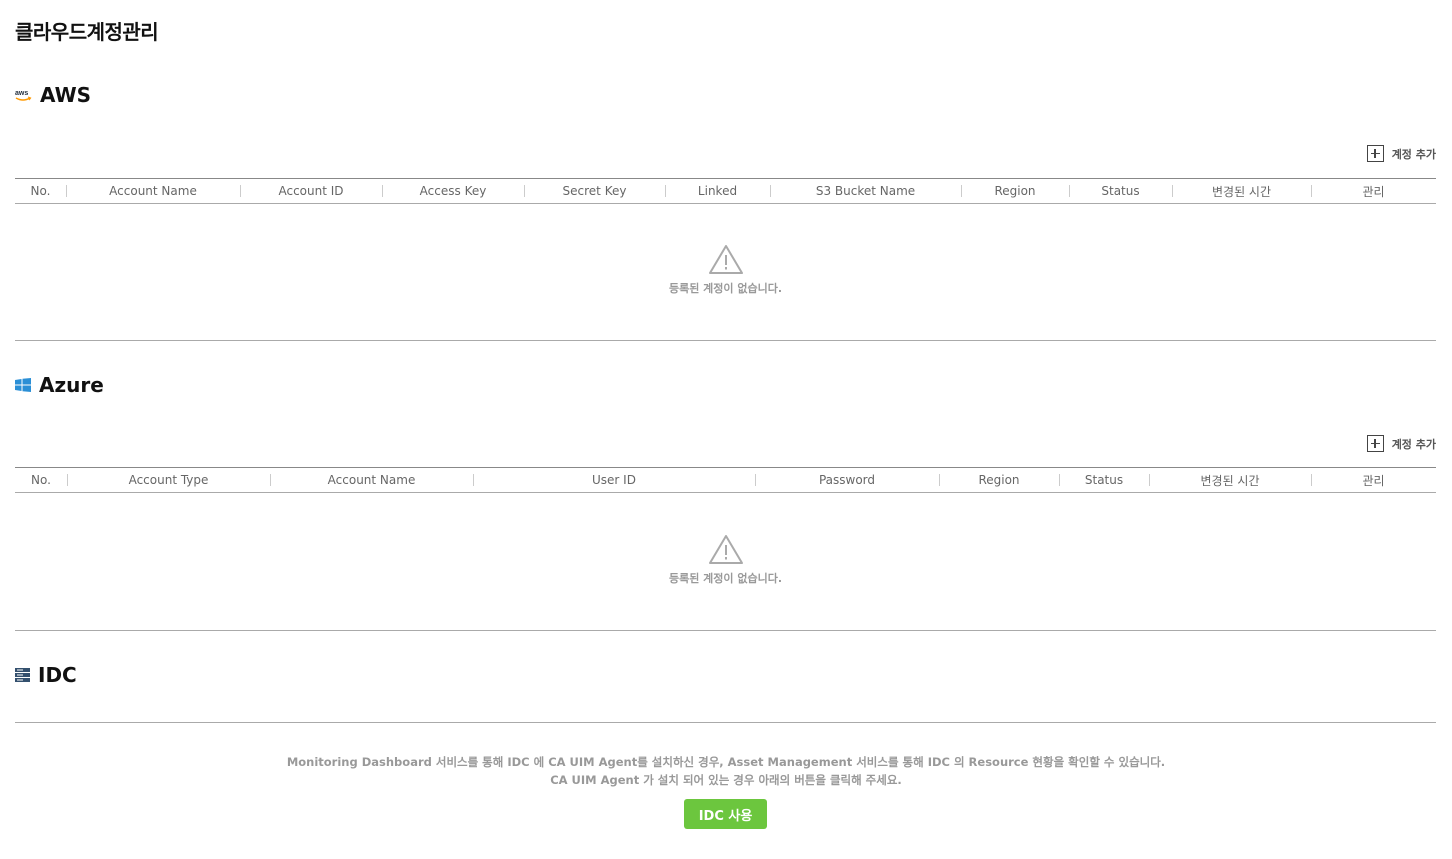 The width and height of the screenshot is (1452, 859). I want to click on azure-section-title: Azure, so click(59, 385).